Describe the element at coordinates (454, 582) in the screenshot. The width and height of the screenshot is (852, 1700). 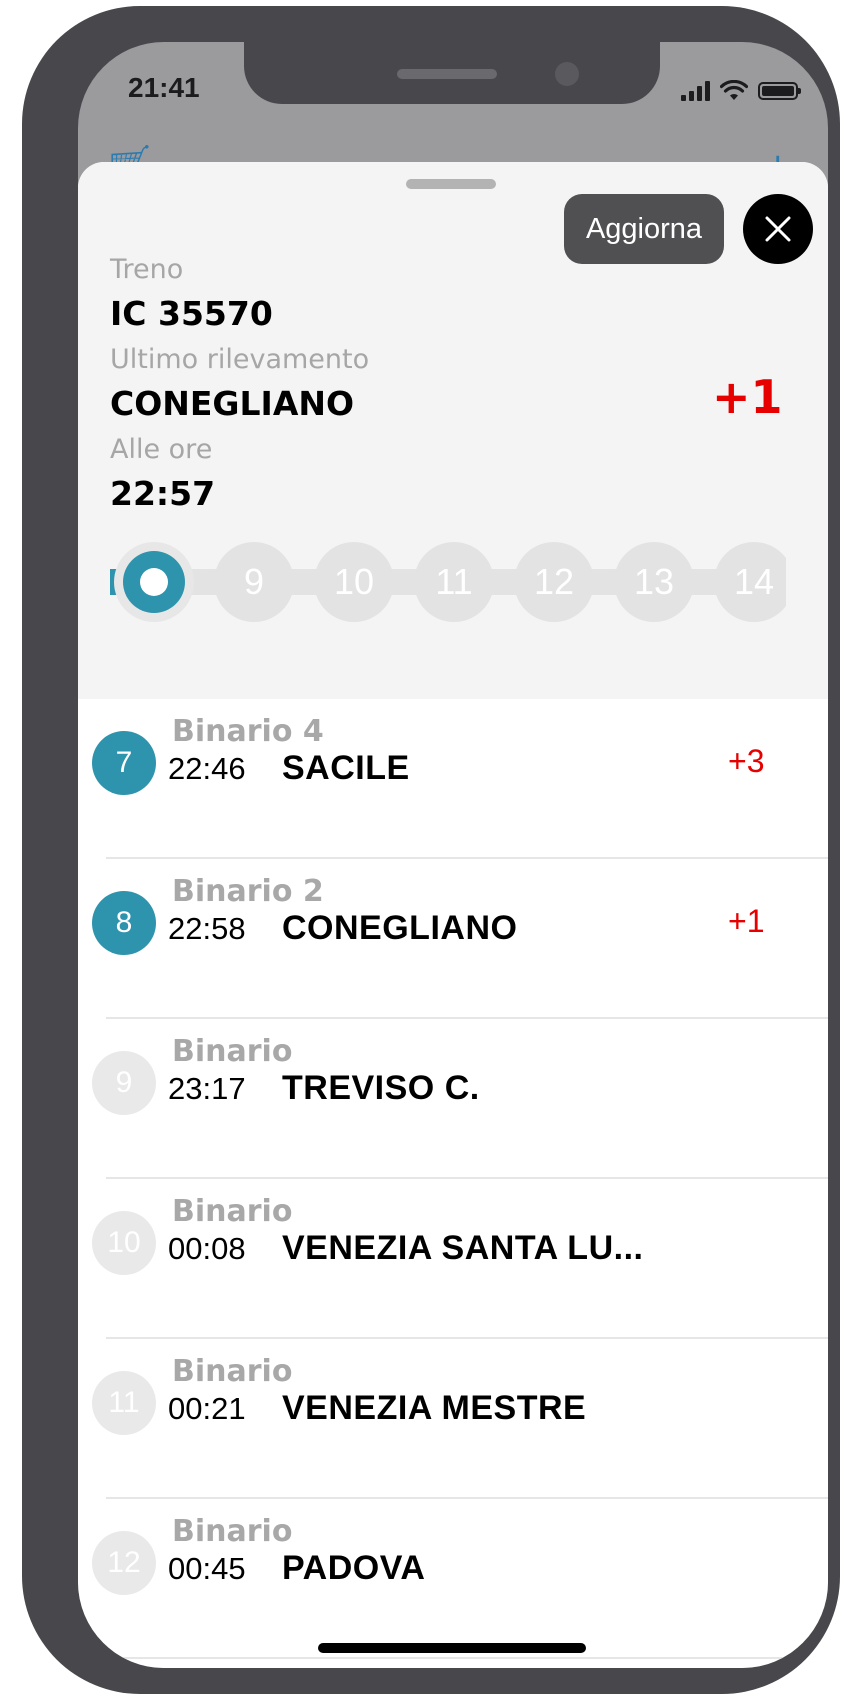
I see `progress-step: 11` at that location.